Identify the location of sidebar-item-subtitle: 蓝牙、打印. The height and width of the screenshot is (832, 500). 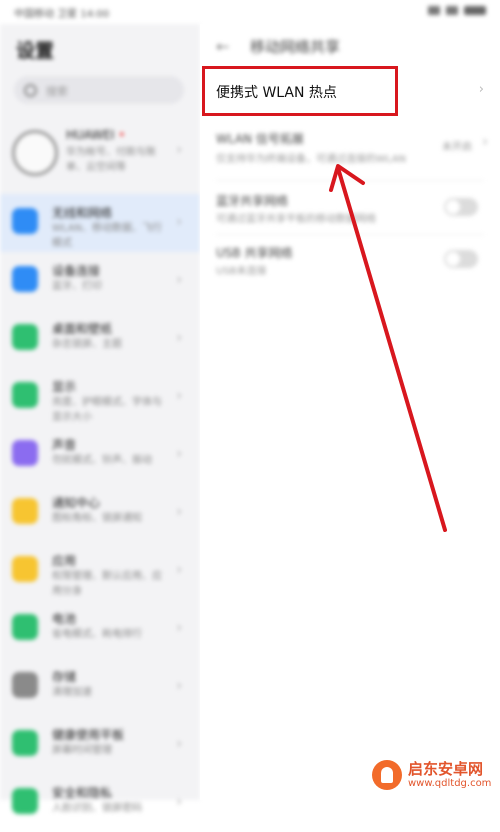
(77, 286).